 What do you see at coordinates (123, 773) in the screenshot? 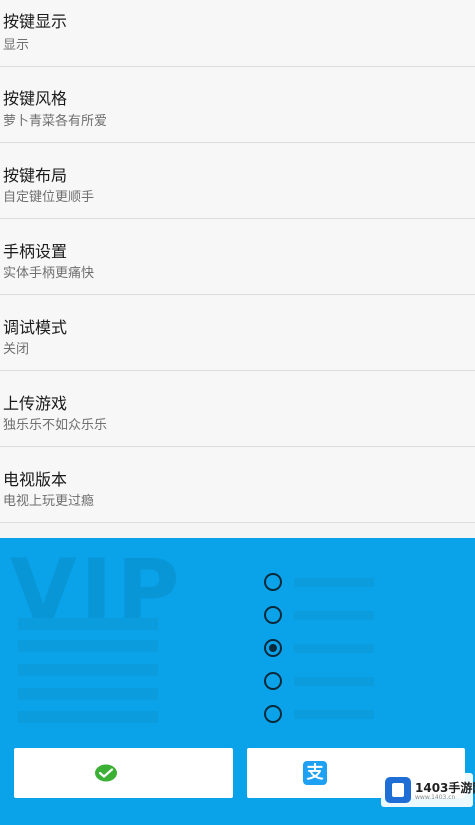
I see `wechat-pay-button` at bounding box center [123, 773].